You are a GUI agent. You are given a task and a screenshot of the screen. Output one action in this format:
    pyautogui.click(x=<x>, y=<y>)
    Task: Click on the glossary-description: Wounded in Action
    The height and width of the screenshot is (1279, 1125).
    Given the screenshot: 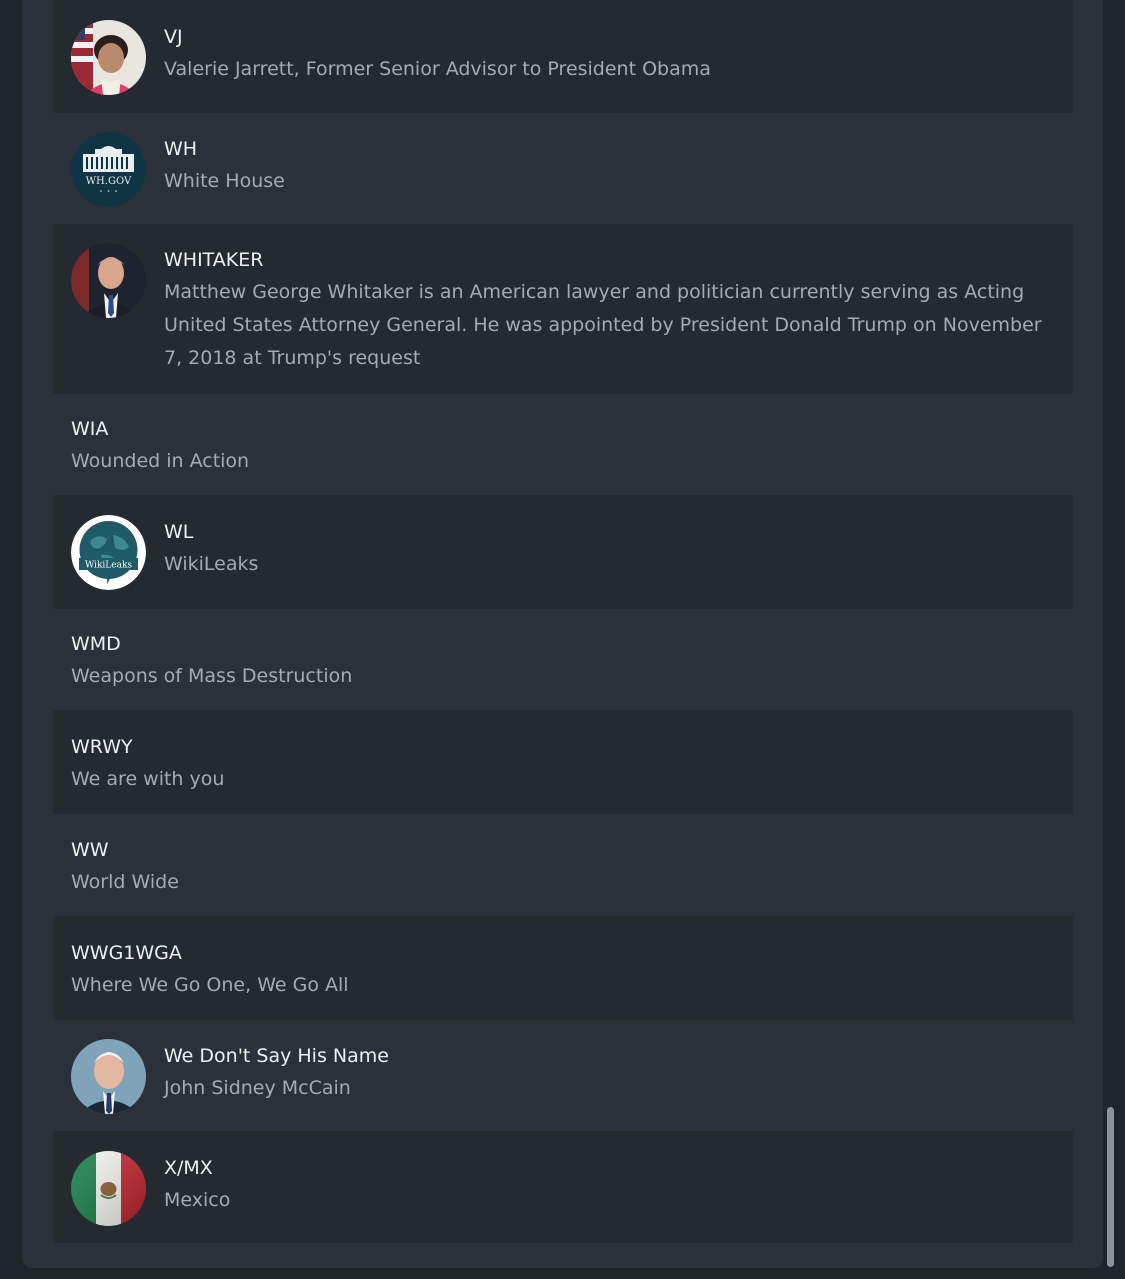 What is the action you would take?
    pyautogui.click(x=160, y=461)
    